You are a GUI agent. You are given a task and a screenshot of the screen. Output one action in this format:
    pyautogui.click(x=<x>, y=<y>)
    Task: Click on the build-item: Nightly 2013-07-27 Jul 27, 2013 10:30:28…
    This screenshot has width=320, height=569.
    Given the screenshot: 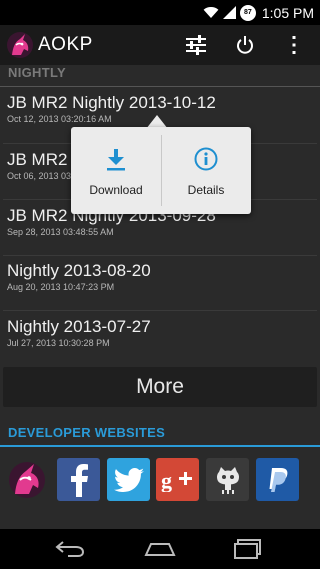 What is the action you would take?
    pyautogui.click(x=160, y=339)
    